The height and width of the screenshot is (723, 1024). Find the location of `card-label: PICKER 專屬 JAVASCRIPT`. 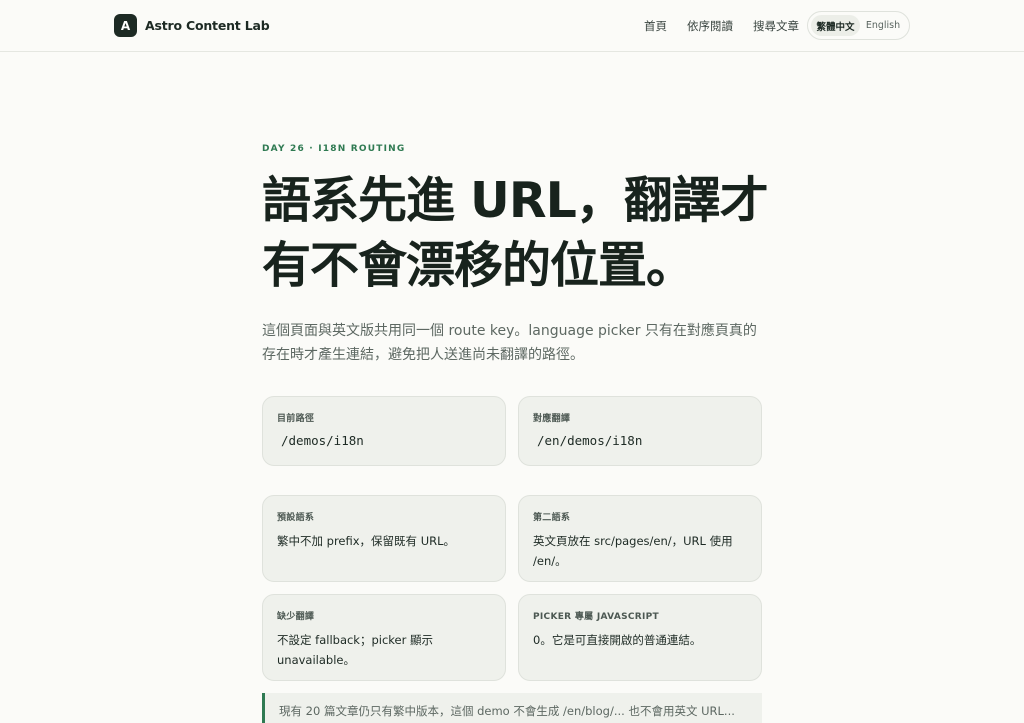

card-label: PICKER 專屬 JAVASCRIPT is located at coordinates (596, 617).